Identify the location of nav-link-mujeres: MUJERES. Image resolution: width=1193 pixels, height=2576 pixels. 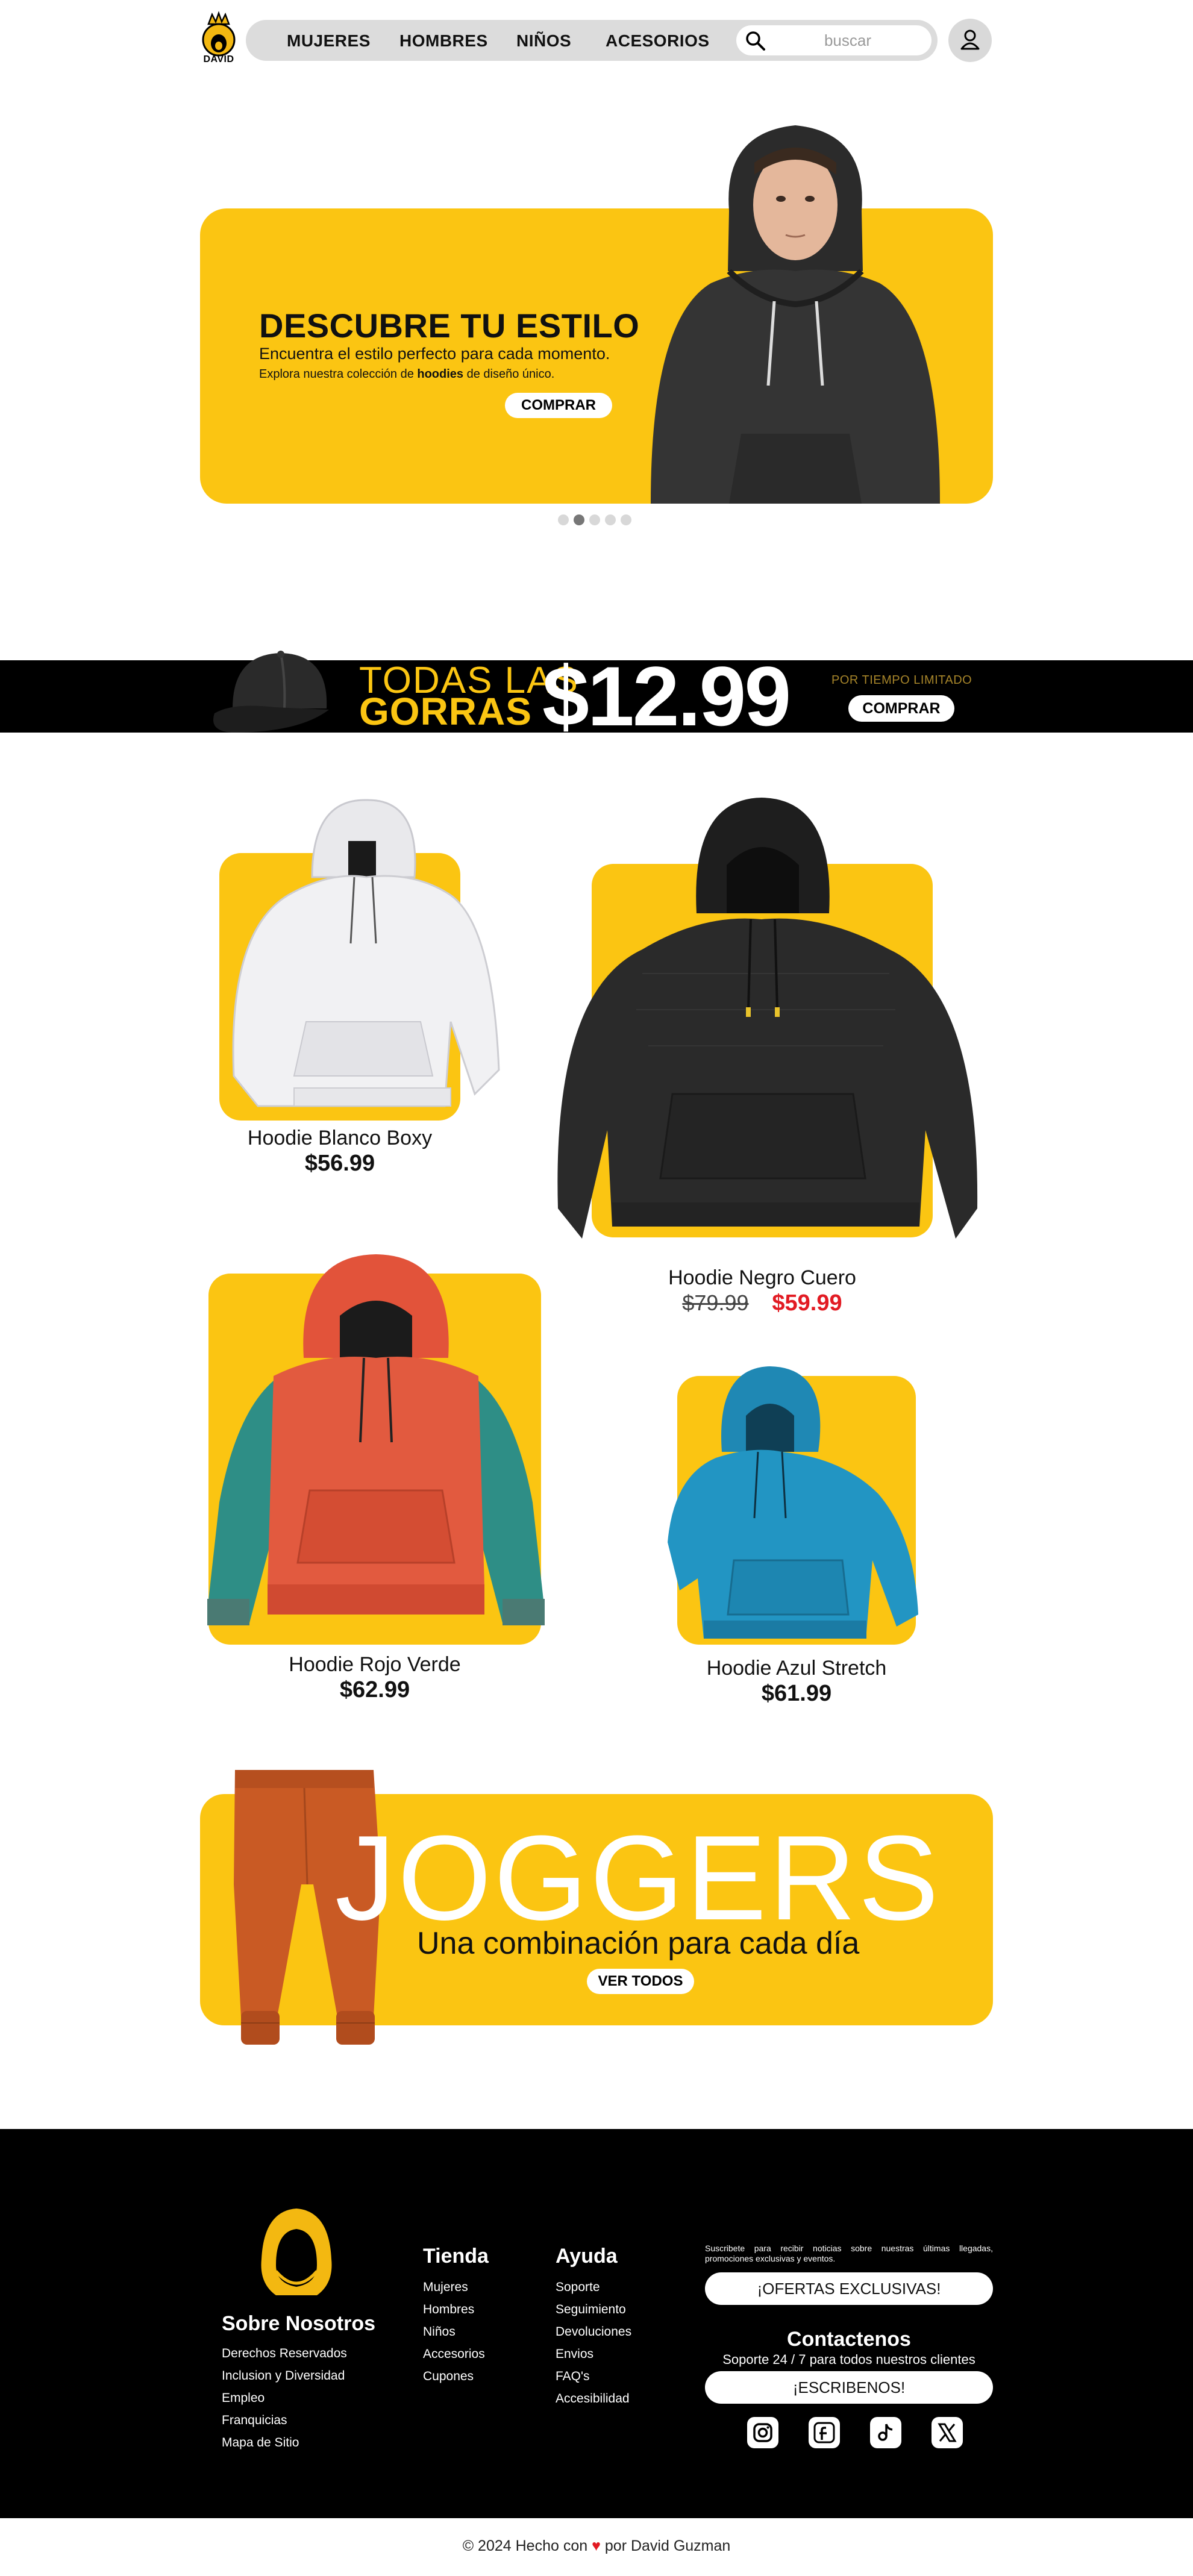
(329, 41).